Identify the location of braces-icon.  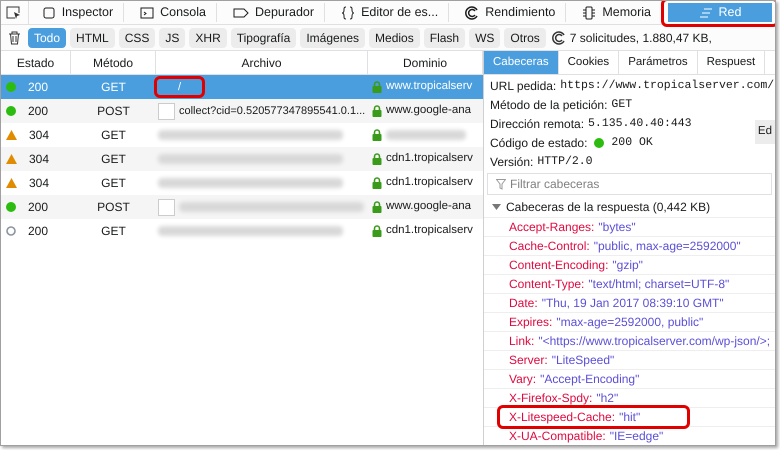
(348, 13).